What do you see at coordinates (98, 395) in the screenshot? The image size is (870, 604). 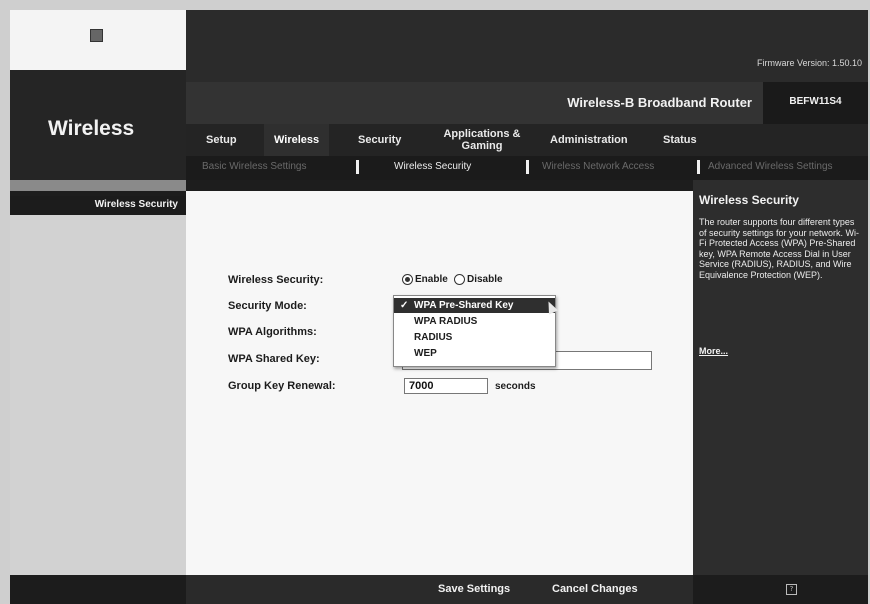 I see `left-panel` at bounding box center [98, 395].